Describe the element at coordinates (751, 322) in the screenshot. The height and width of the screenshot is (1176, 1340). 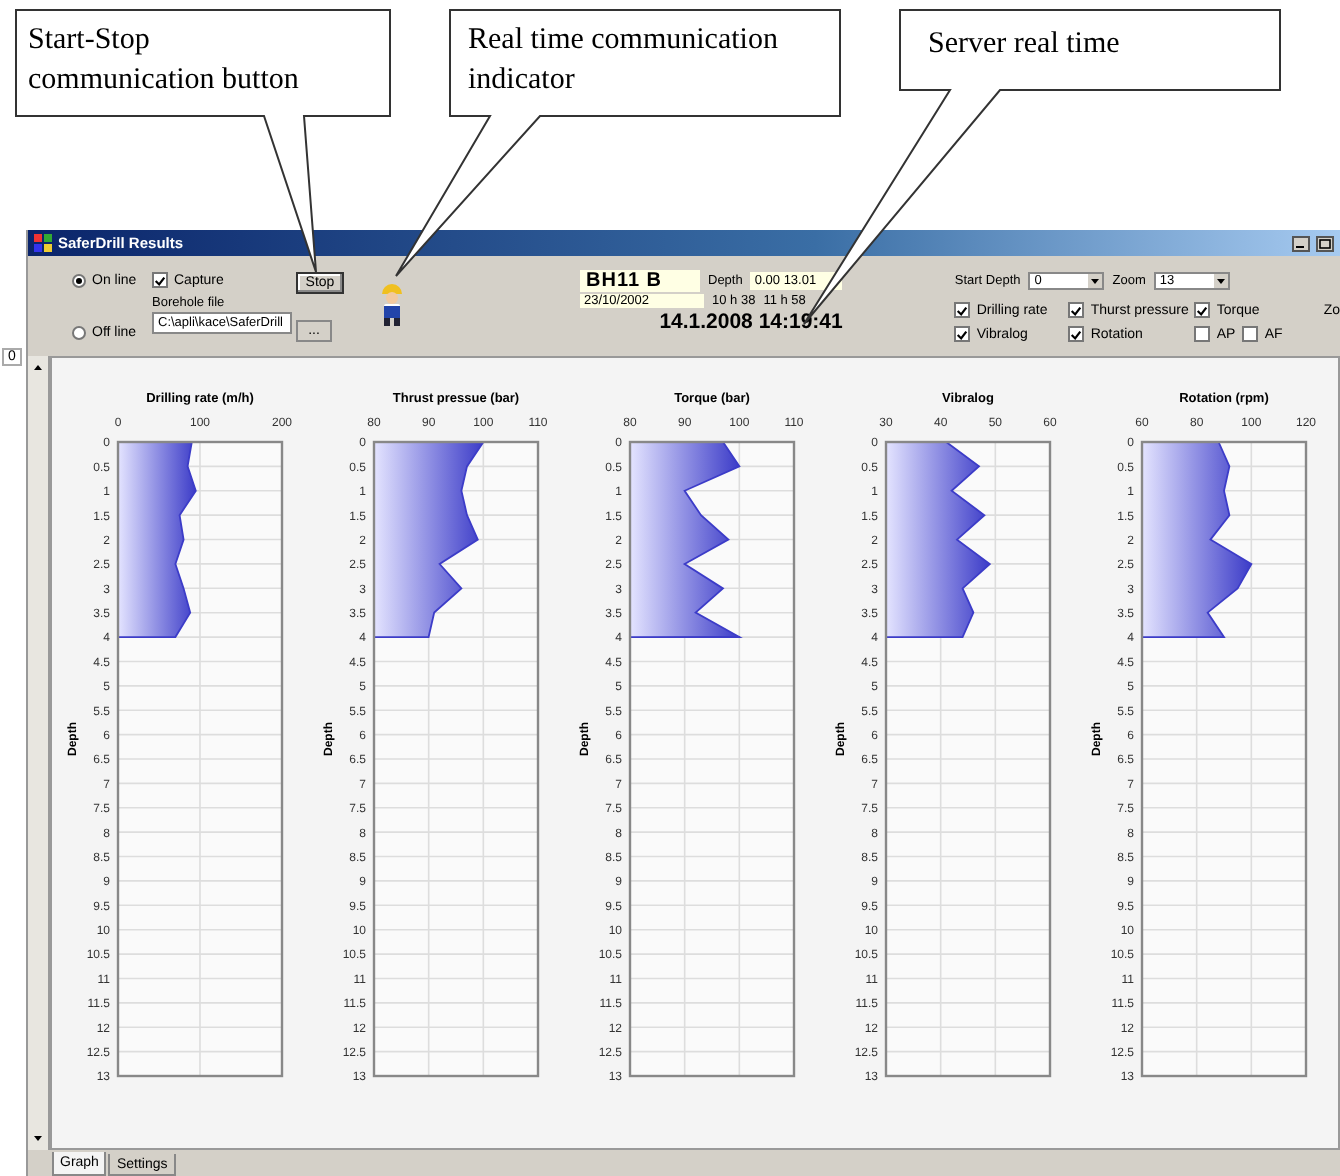
I see `server-time: 14.1.2008 14:19:41` at that location.